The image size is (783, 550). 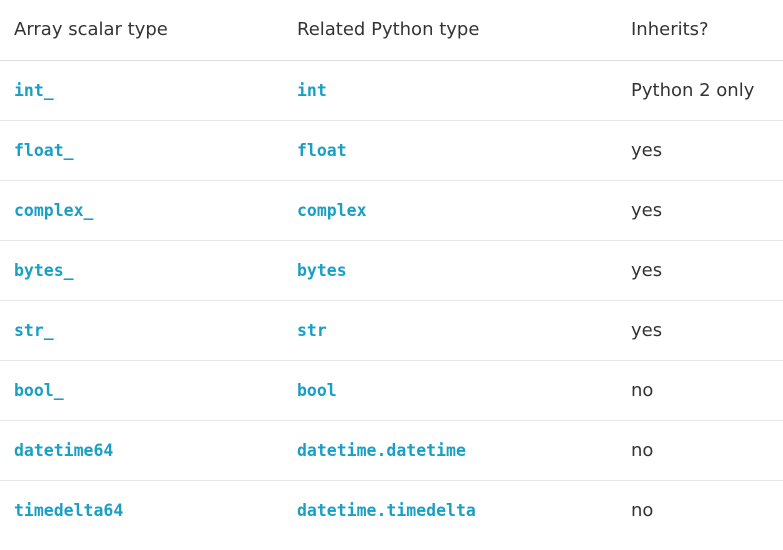 I want to click on array-scalar-link: float_, so click(x=44, y=150).